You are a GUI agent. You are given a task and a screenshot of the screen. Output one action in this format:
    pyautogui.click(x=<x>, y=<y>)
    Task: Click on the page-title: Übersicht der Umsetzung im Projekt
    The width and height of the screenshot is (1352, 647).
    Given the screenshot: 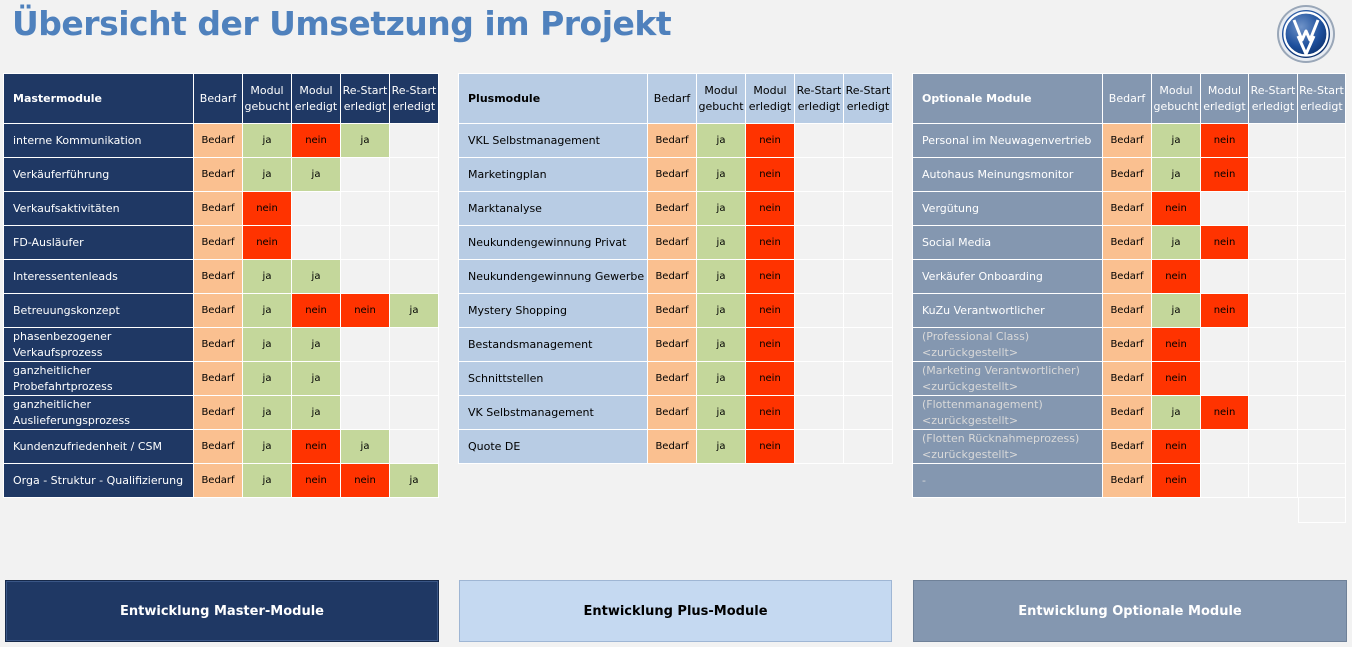 What is the action you would take?
    pyautogui.click(x=342, y=23)
    